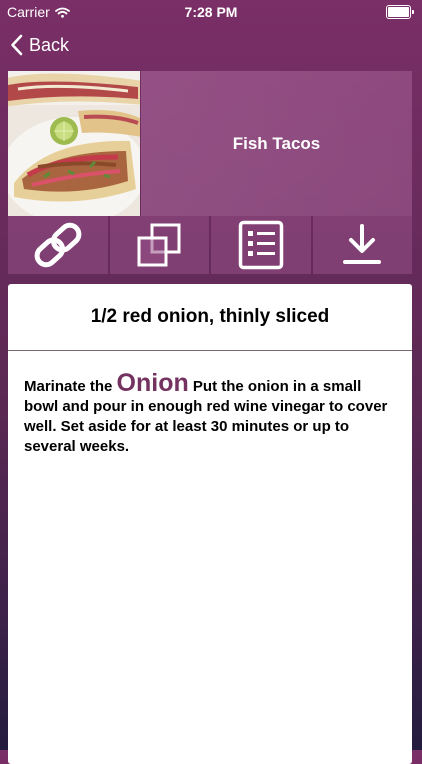  I want to click on recipe-title: Fish Tacos, so click(276, 143).